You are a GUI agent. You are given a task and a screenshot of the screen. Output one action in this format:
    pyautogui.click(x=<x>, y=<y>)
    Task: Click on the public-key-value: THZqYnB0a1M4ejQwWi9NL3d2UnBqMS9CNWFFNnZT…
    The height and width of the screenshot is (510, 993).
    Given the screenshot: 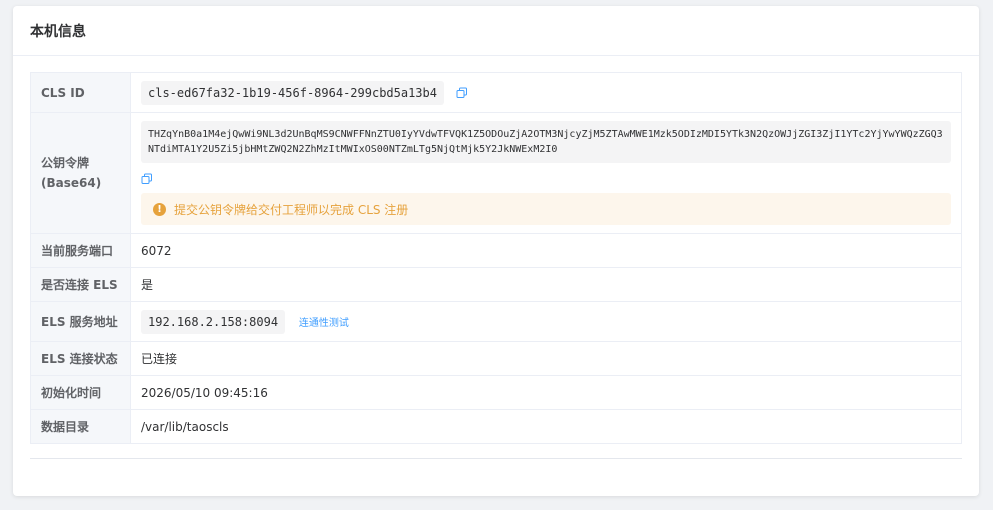 What is the action you would take?
    pyautogui.click(x=546, y=142)
    